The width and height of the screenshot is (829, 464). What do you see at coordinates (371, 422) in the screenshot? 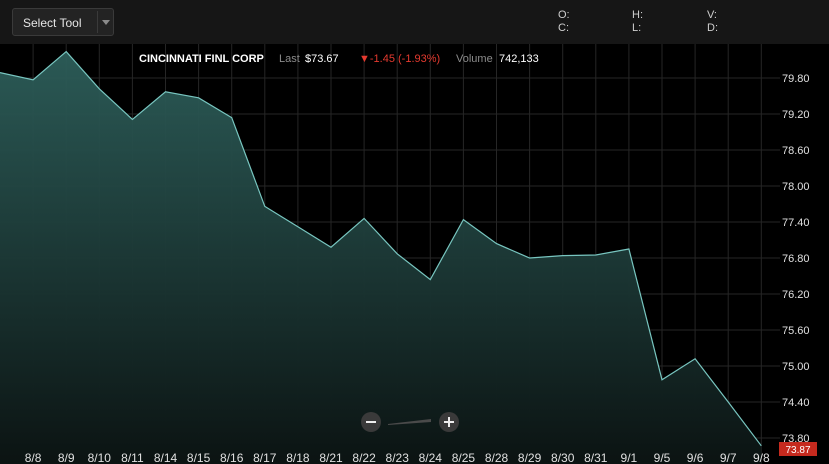
I see `zoom-out-icon` at bounding box center [371, 422].